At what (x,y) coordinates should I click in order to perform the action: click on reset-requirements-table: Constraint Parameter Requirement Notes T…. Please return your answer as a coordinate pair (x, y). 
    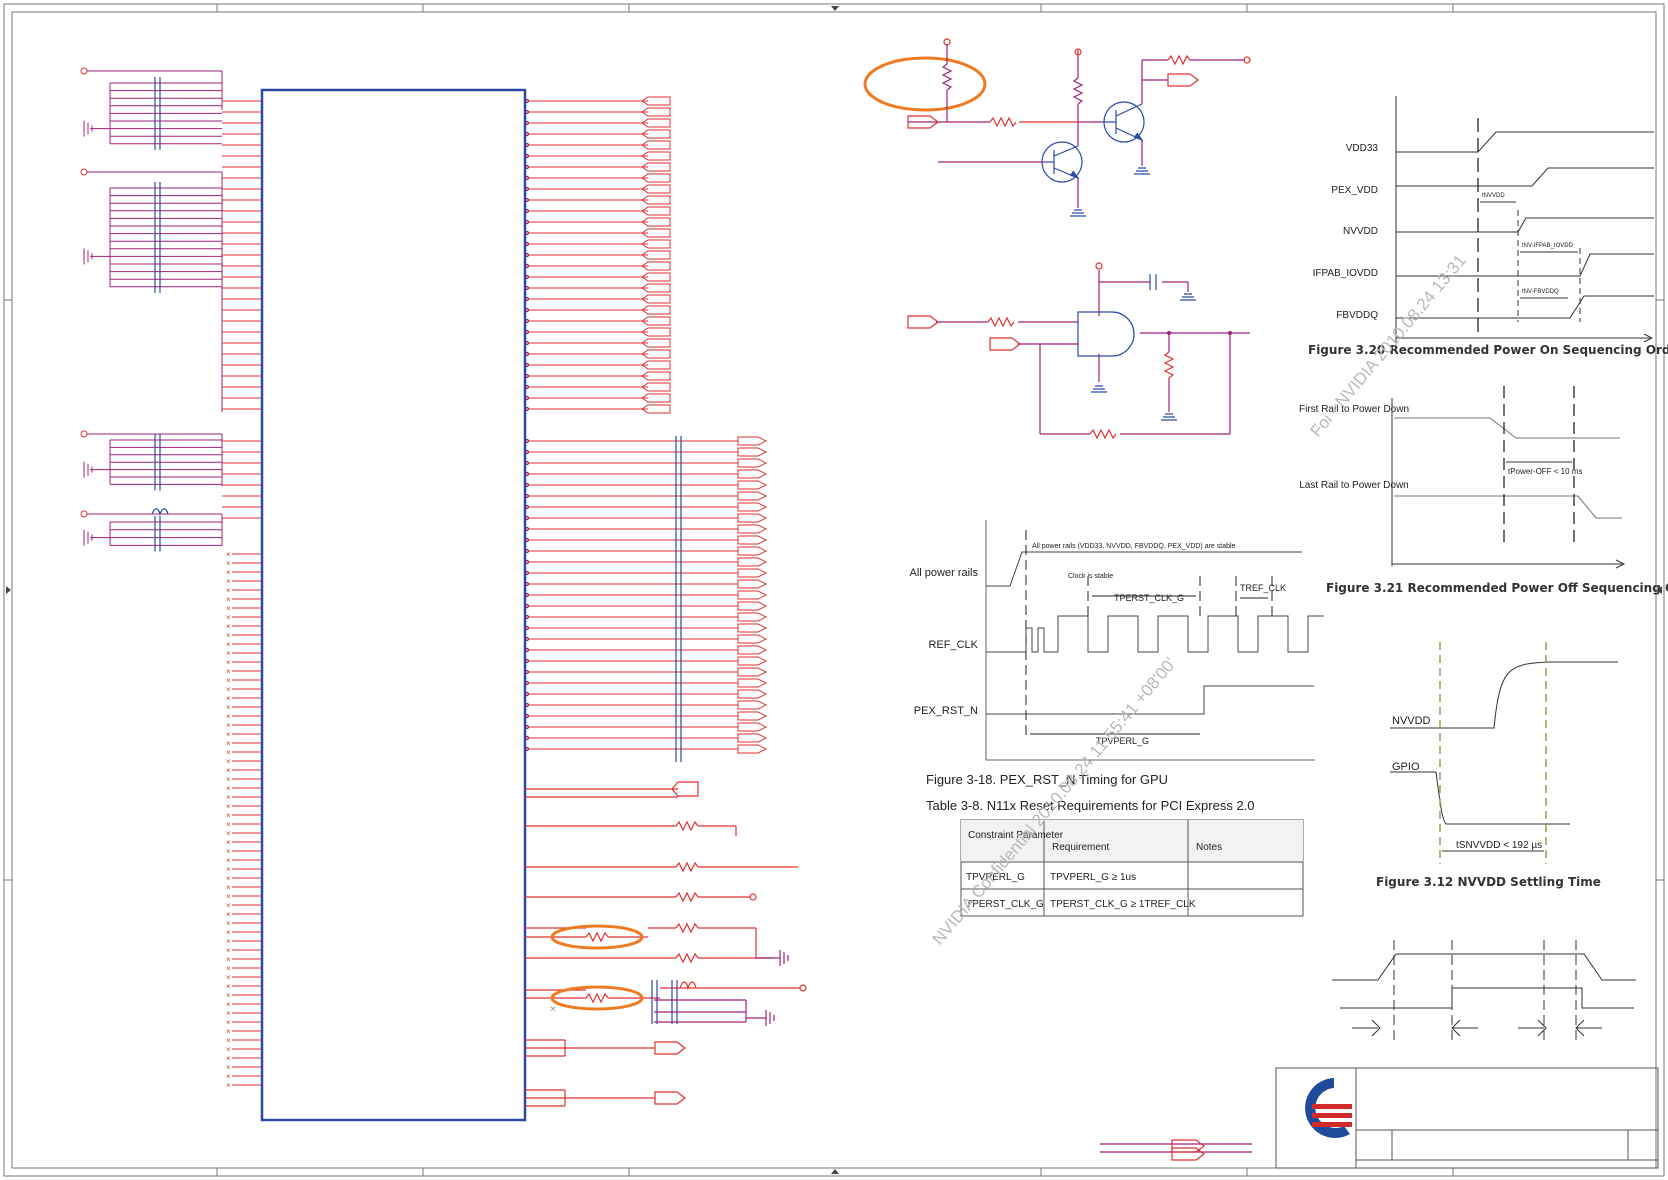
    Looking at the image, I should click on (1132, 868).